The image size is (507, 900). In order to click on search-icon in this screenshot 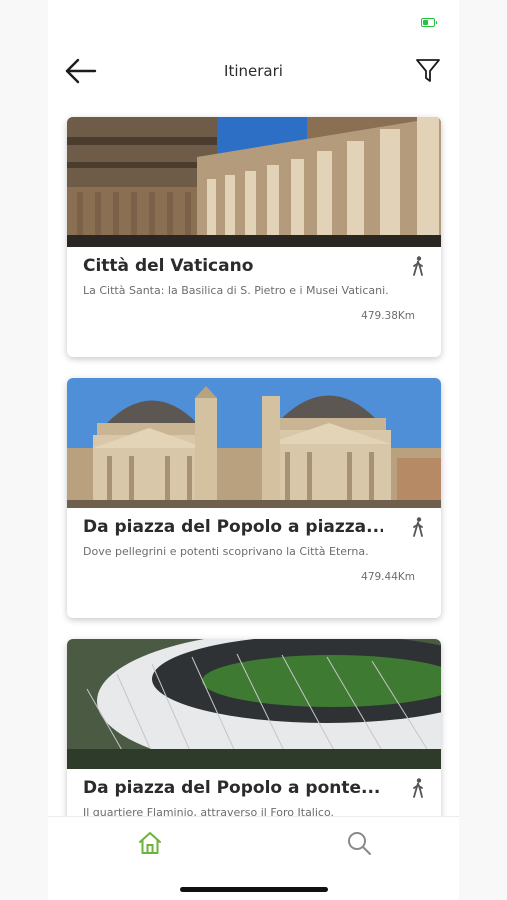, I will do `click(359, 843)`.